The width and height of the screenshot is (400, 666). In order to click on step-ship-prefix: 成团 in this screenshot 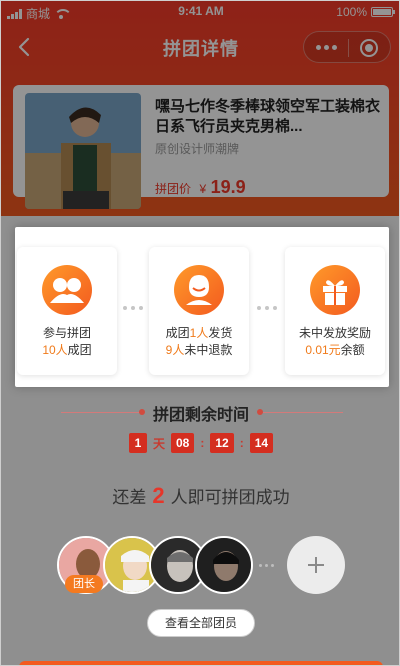, I will do `click(177, 333)`.